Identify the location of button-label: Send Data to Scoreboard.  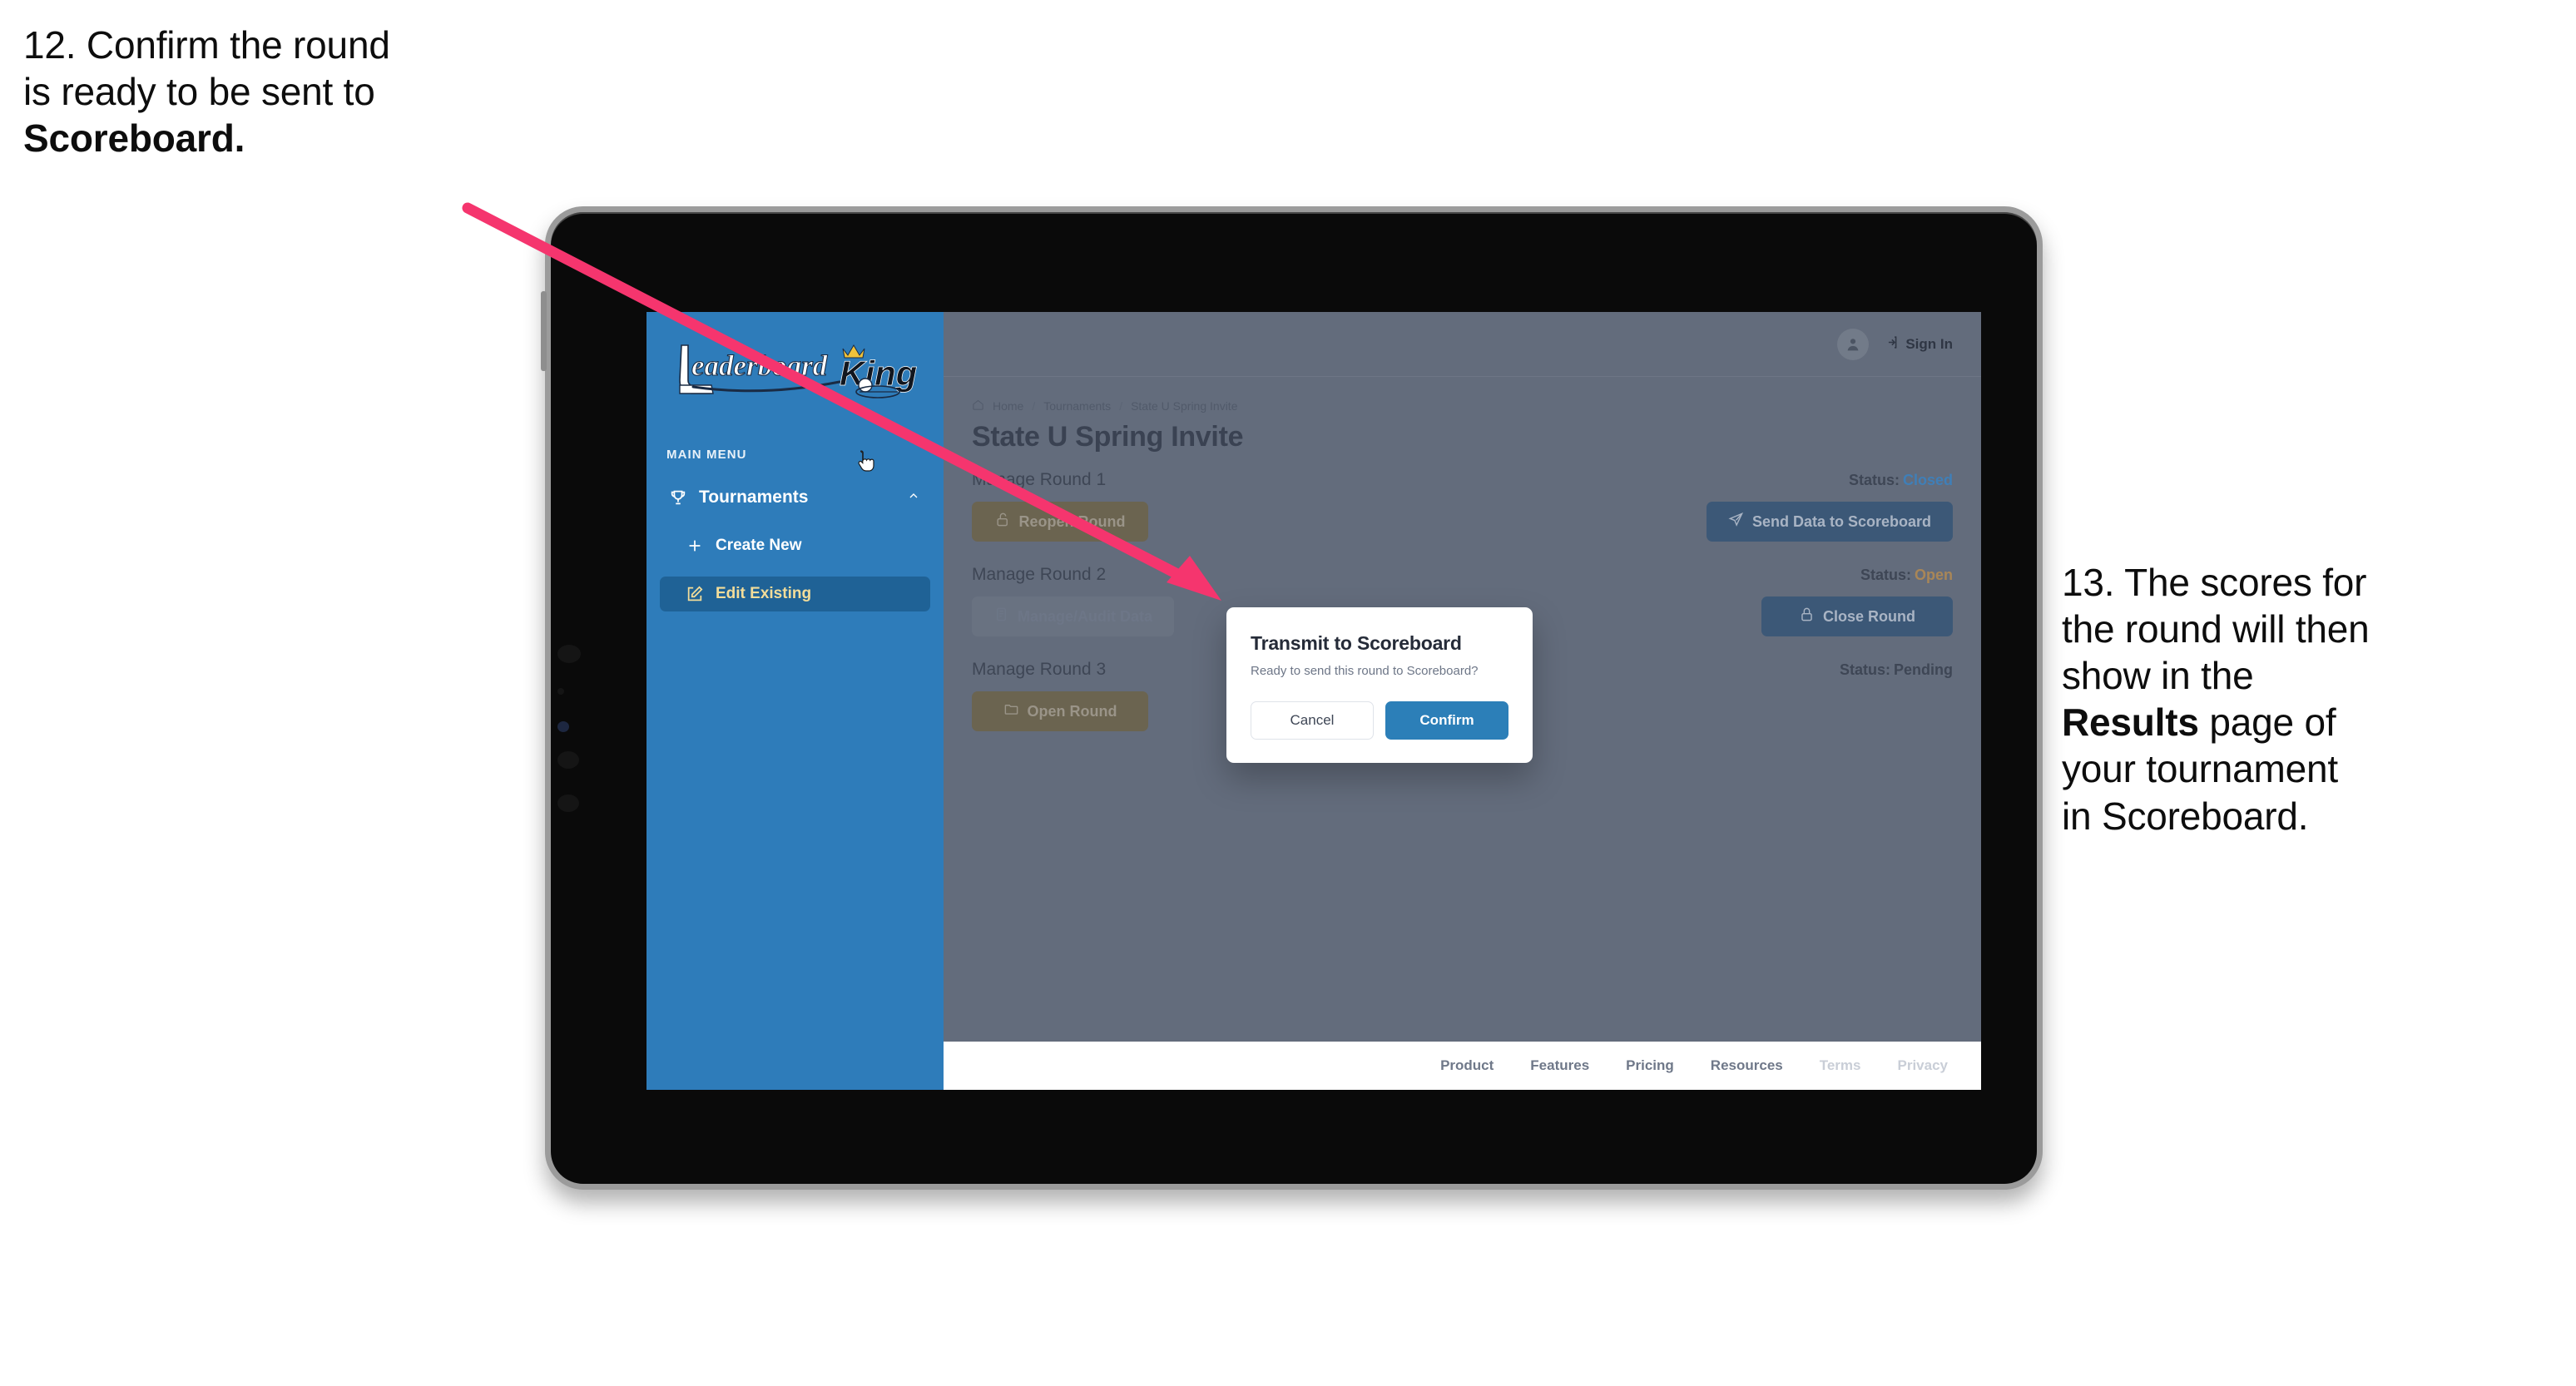
(1841, 521).